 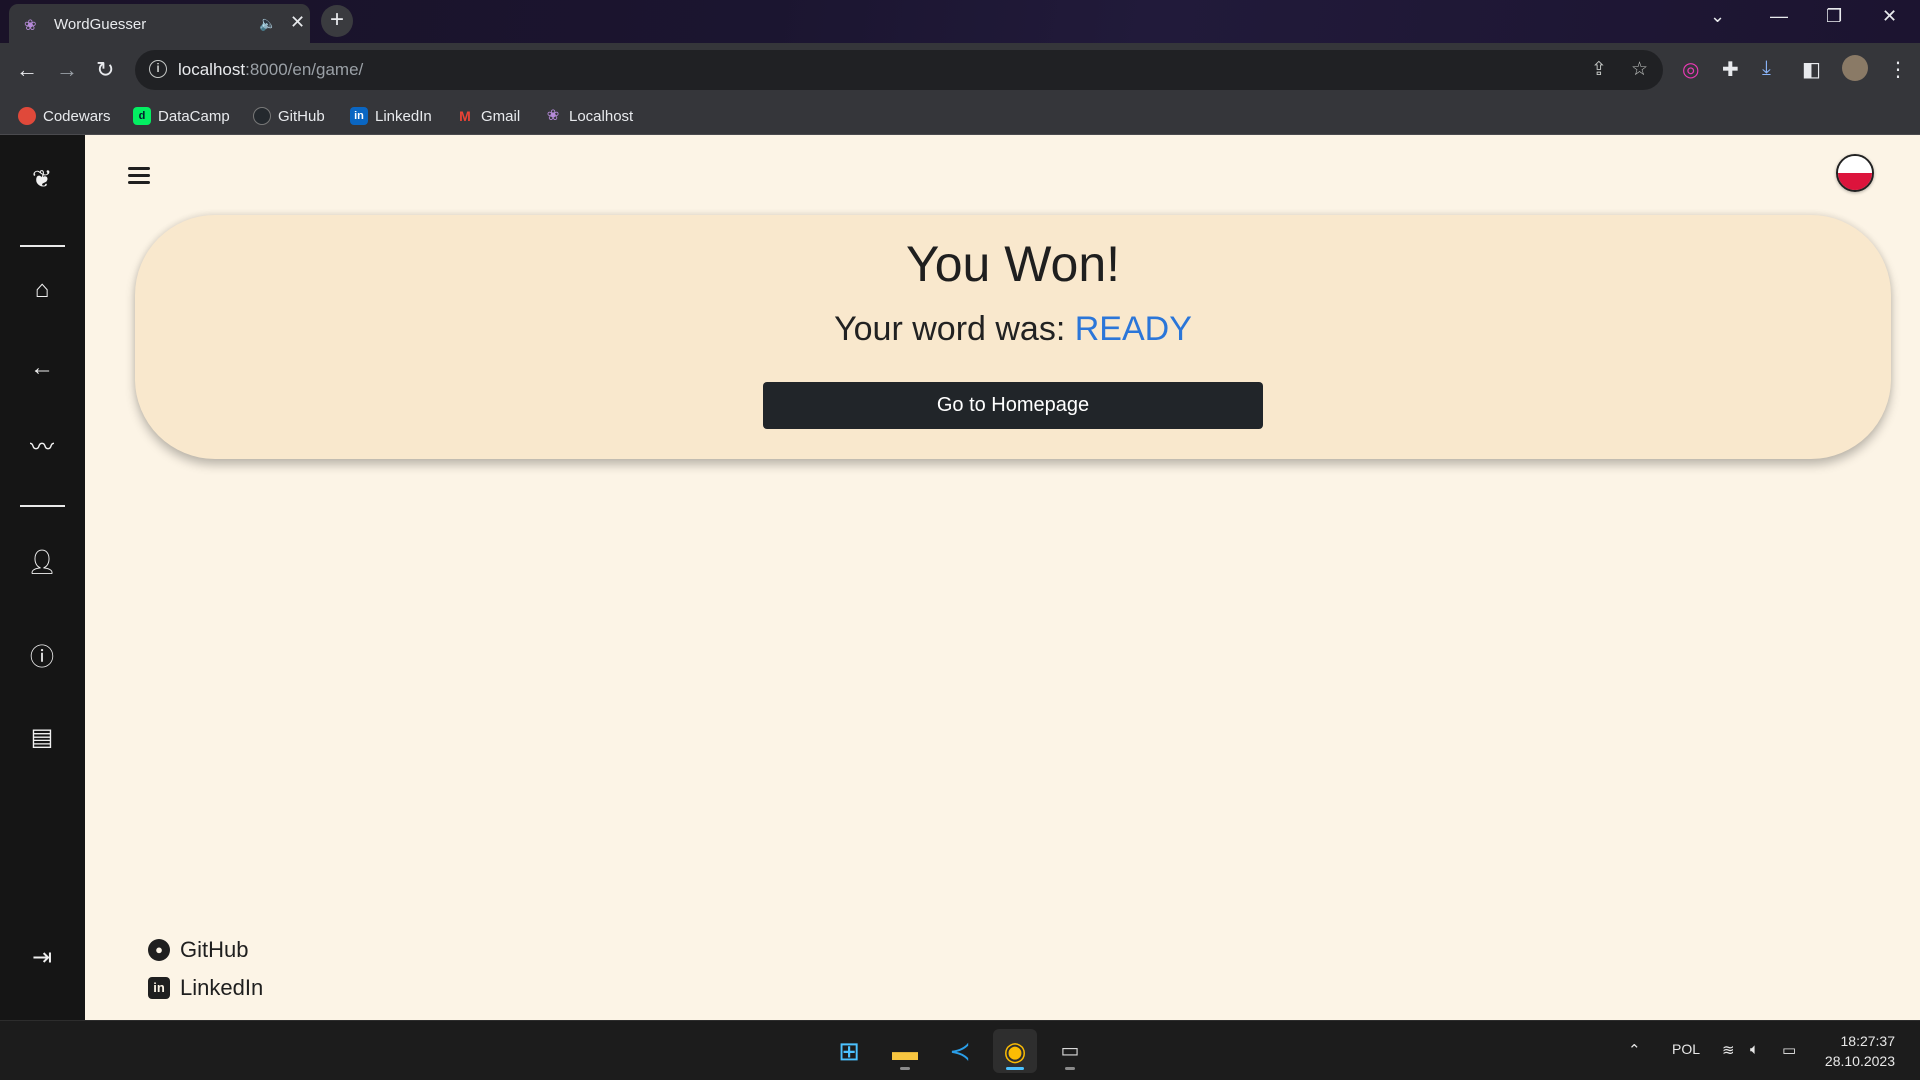 What do you see at coordinates (1754, 1049) in the screenshot?
I see `volume-icon: 🔈︎` at bounding box center [1754, 1049].